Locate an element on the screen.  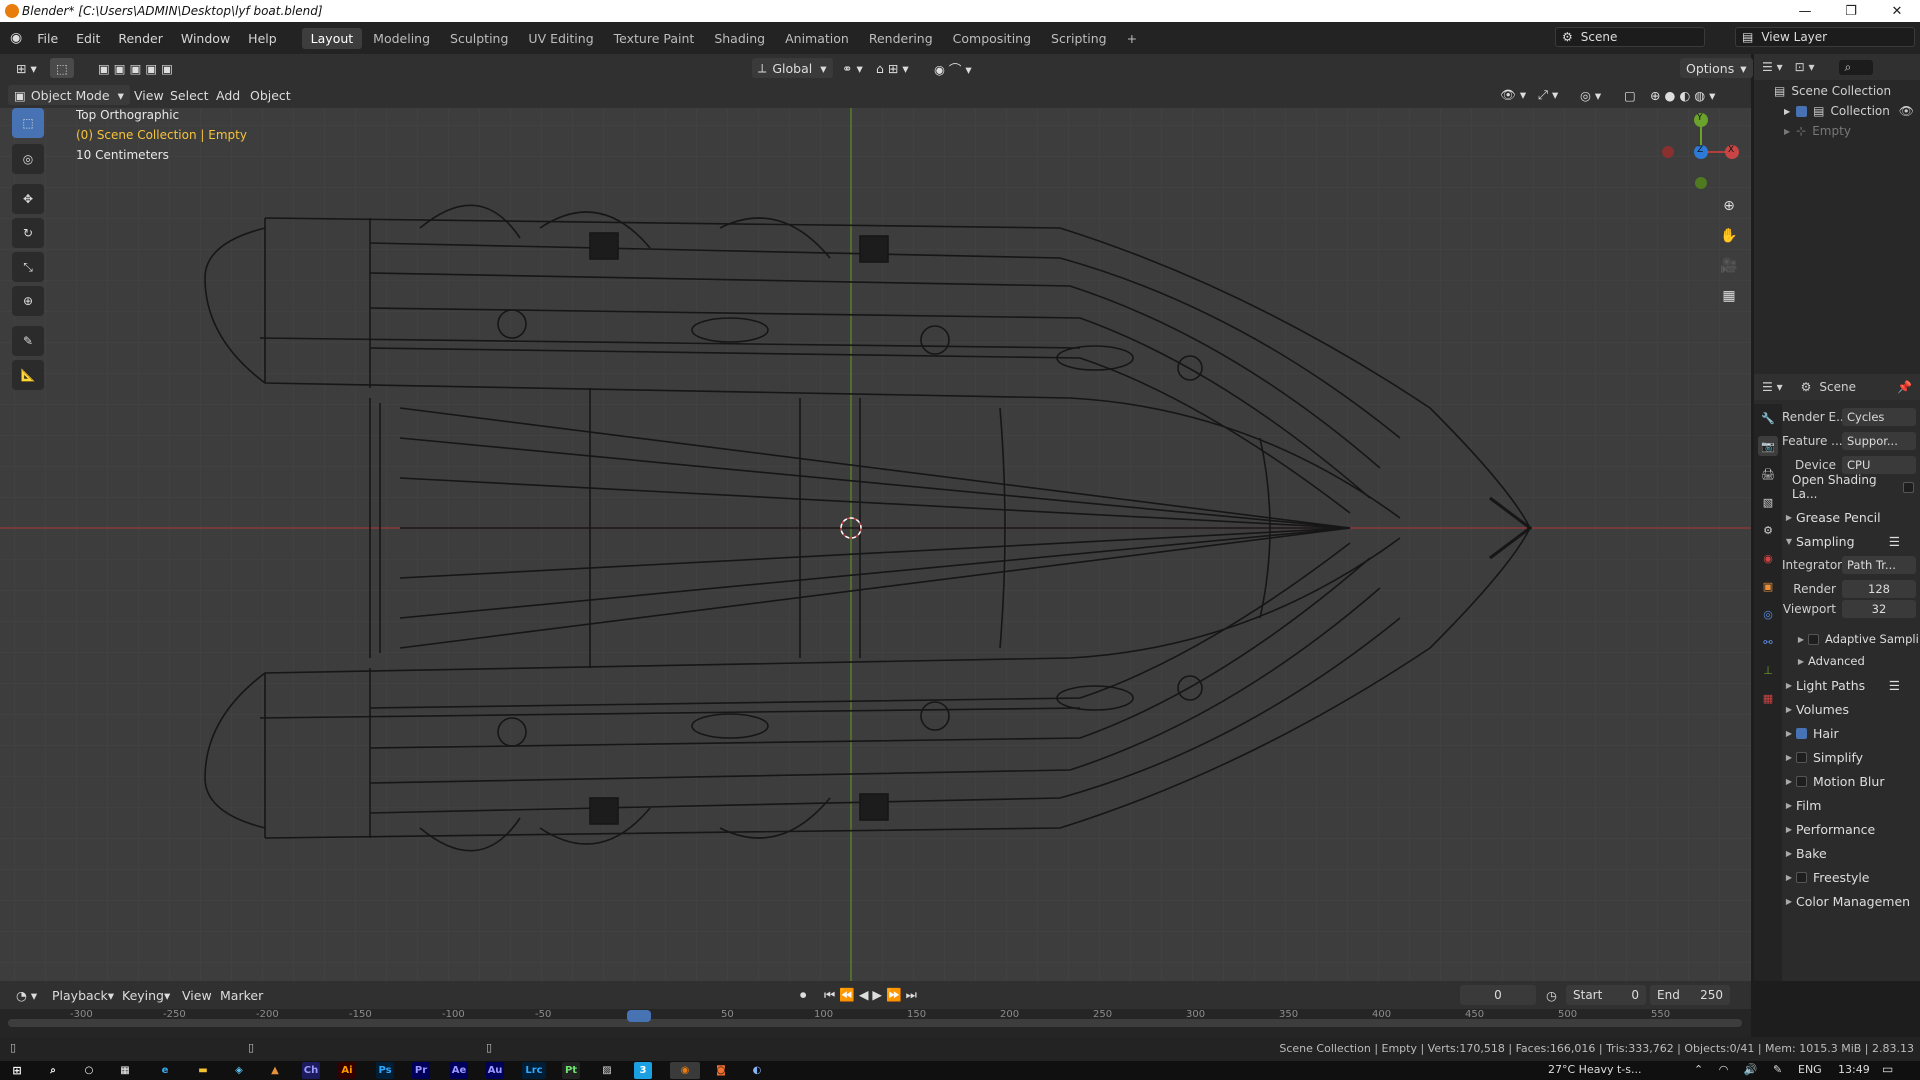
timeline-scrollbar is located at coordinates (875, 1023).